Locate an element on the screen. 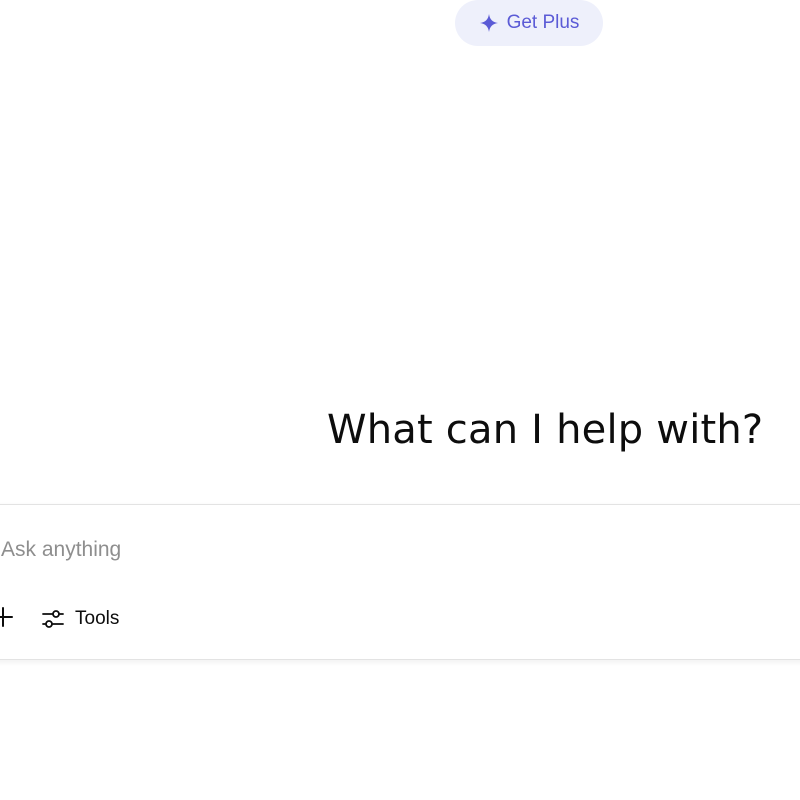  page-title: What can I help with? is located at coordinates (545, 430).